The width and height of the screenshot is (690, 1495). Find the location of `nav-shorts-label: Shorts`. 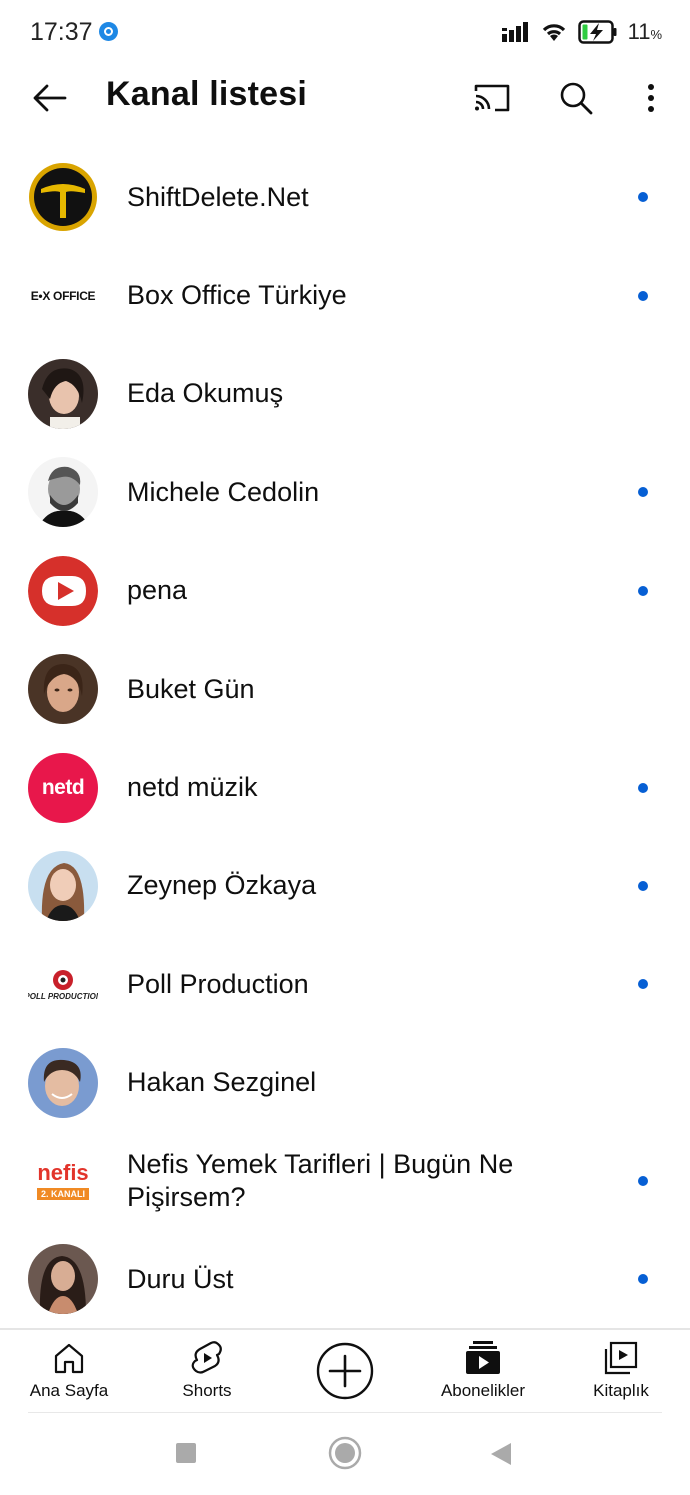

nav-shorts-label: Shorts is located at coordinates (207, 1390).